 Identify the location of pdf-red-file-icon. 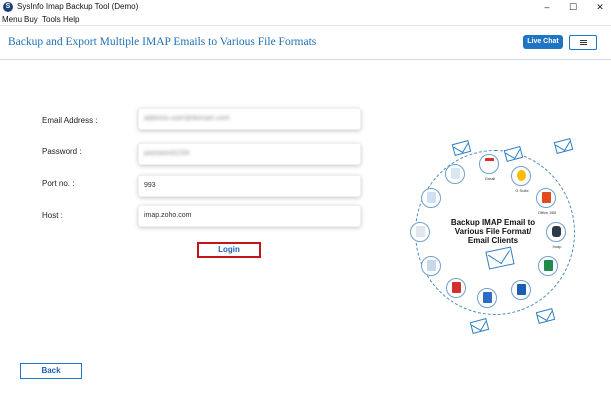
(456, 288).